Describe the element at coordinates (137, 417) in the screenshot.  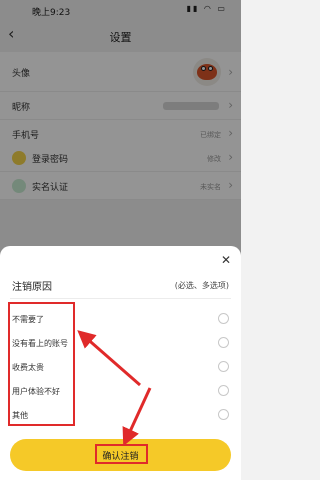
I see `arrow-to-confirm` at that location.